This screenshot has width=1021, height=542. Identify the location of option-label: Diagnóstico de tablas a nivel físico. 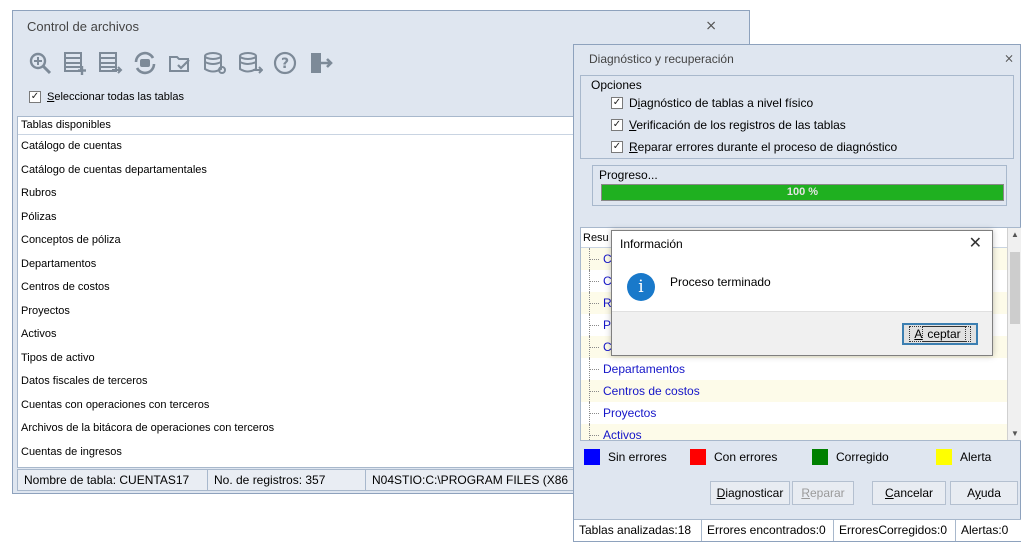
(721, 103).